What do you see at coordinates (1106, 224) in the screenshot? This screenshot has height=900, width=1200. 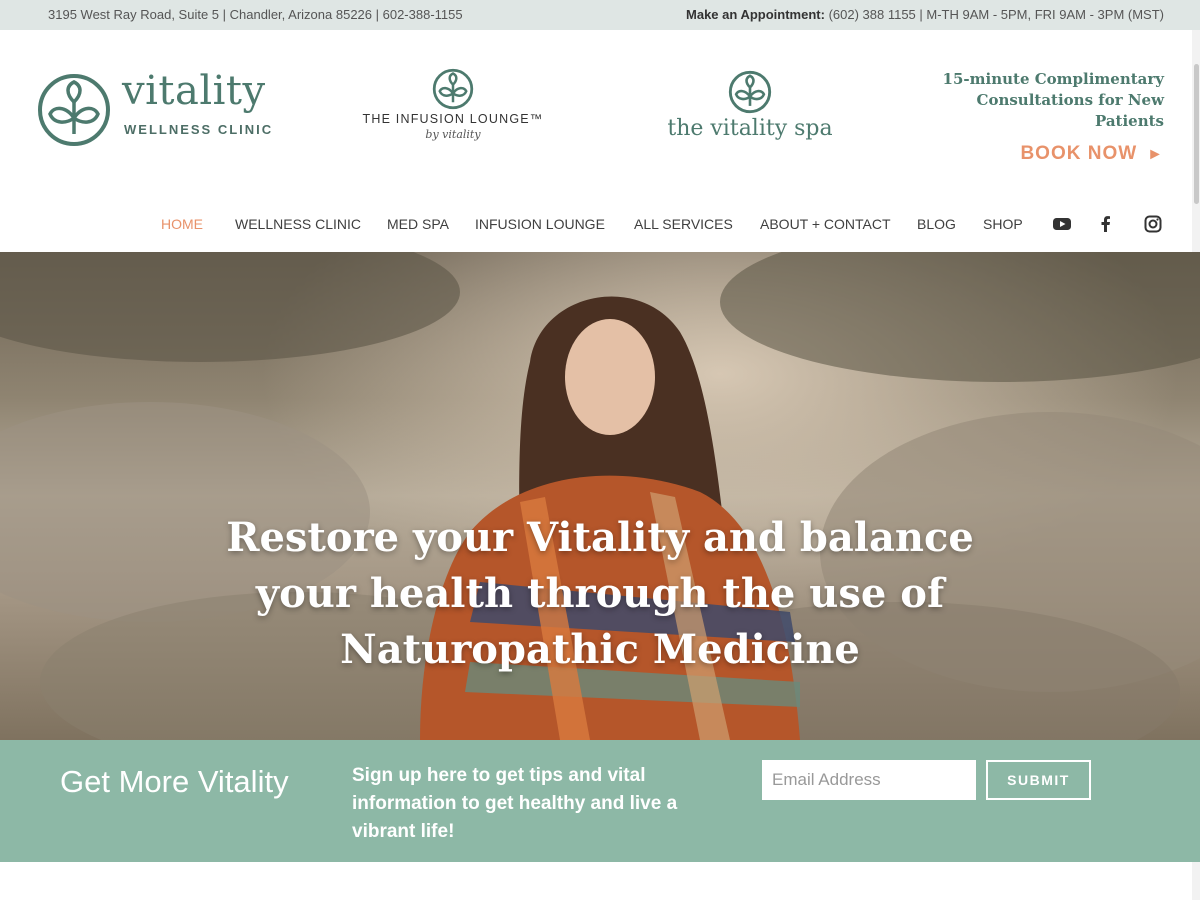 I see `facebook-icon` at bounding box center [1106, 224].